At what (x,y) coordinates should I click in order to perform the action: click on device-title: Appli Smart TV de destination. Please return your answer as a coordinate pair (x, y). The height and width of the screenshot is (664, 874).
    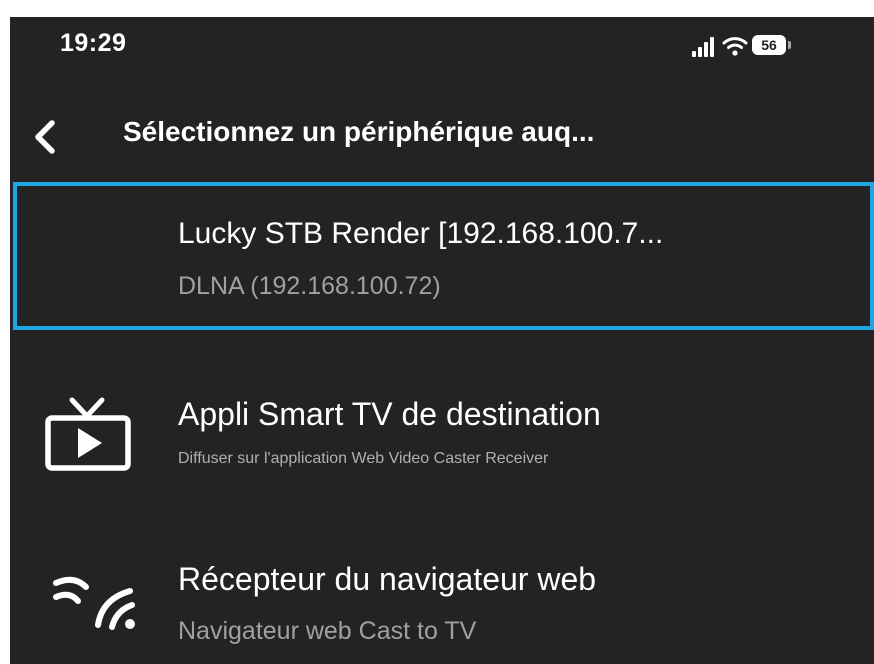
    Looking at the image, I should click on (389, 414).